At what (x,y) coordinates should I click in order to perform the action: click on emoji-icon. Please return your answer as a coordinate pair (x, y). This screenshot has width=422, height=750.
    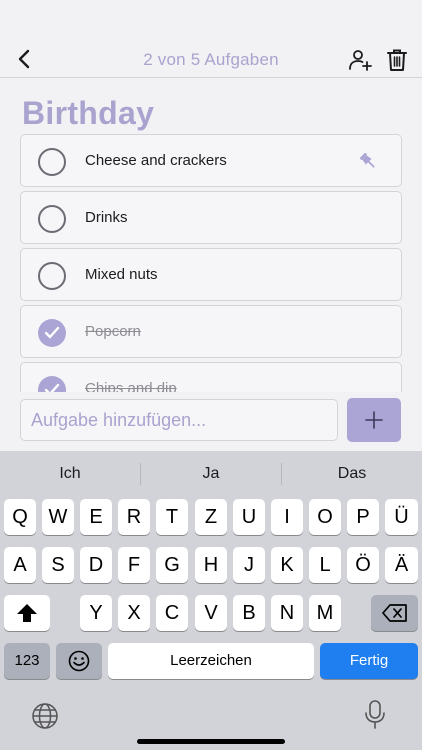
    Looking at the image, I should click on (79, 661).